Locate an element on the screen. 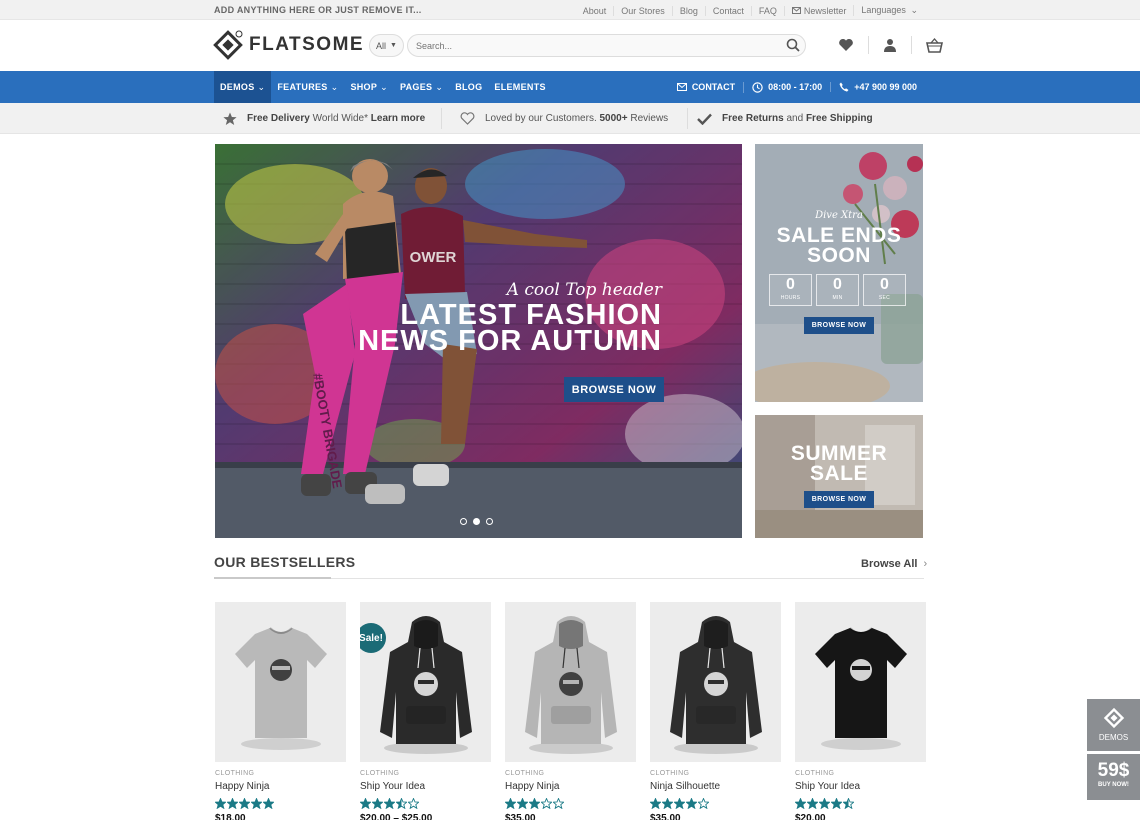  nav-item-shop: SHOP ⌄ is located at coordinates (369, 87).